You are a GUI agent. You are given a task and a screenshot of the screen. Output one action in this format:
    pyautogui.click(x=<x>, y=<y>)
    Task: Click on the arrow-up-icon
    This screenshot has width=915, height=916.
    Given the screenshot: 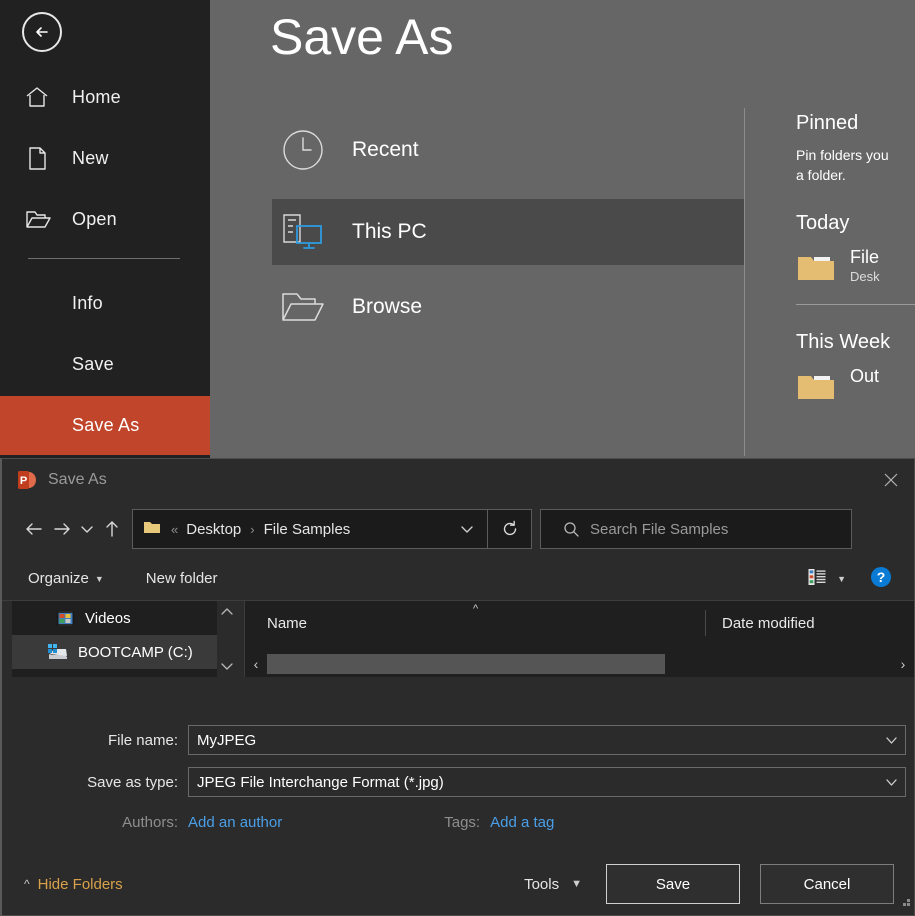 What is the action you would take?
    pyautogui.click(x=112, y=529)
    